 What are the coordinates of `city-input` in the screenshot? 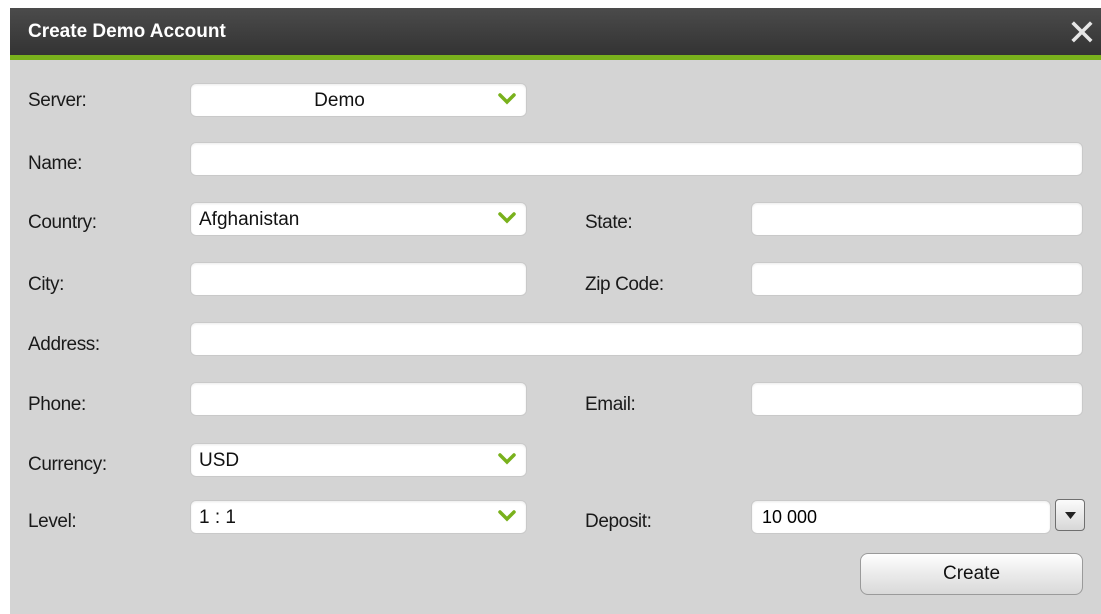 It's located at (358, 279).